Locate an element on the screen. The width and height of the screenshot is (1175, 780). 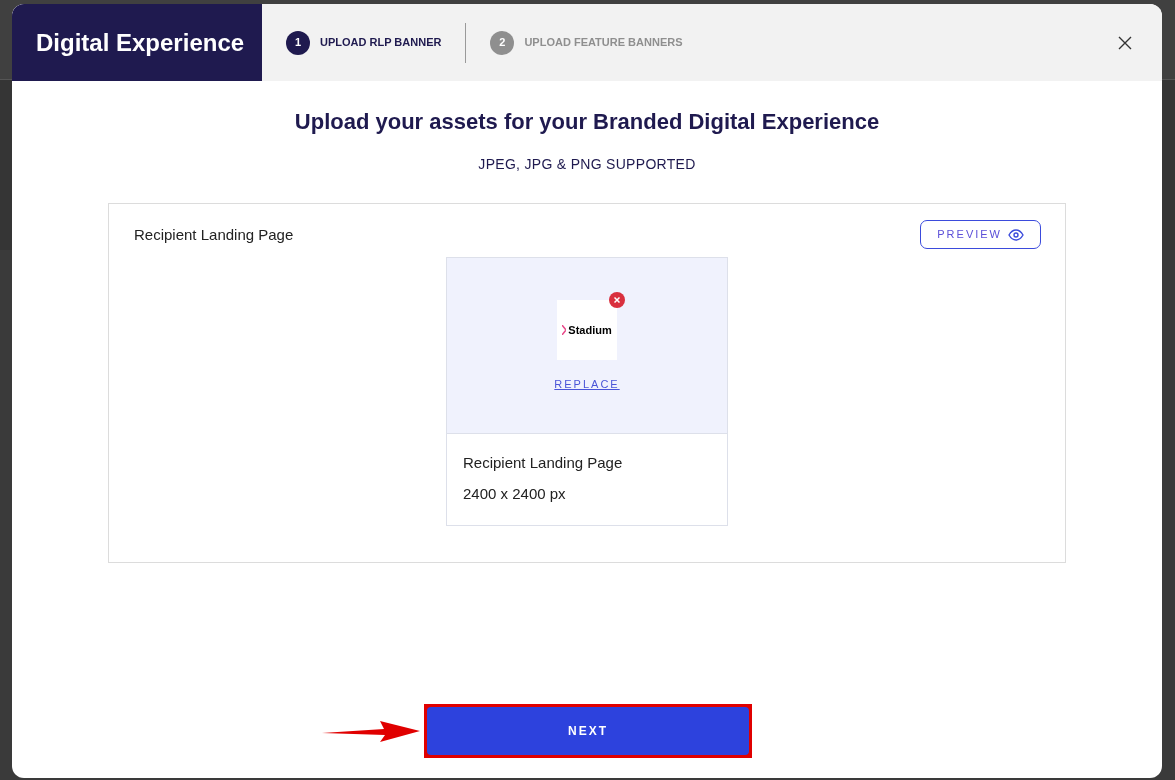
preview-button: PREVIEW is located at coordinates (980, 234).